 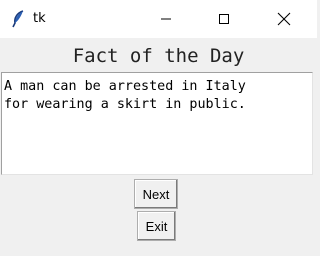 What do you see at coordinates (156, 226) in the screenshot?
I see `exit-button: Exit` at bounding box center [156, 226].